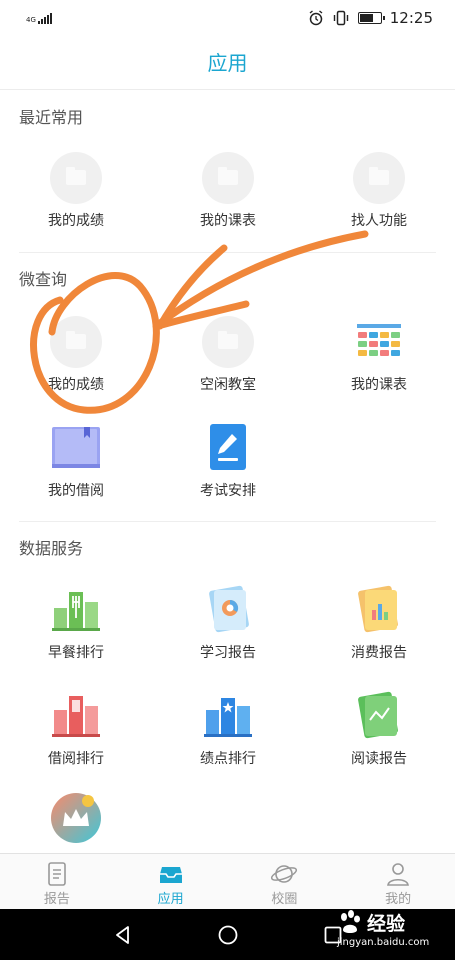 Image resolution: width=455 pixels, height=960 pixels. I want to click on app-my-grades: 我的成绩, so click(76, 362).